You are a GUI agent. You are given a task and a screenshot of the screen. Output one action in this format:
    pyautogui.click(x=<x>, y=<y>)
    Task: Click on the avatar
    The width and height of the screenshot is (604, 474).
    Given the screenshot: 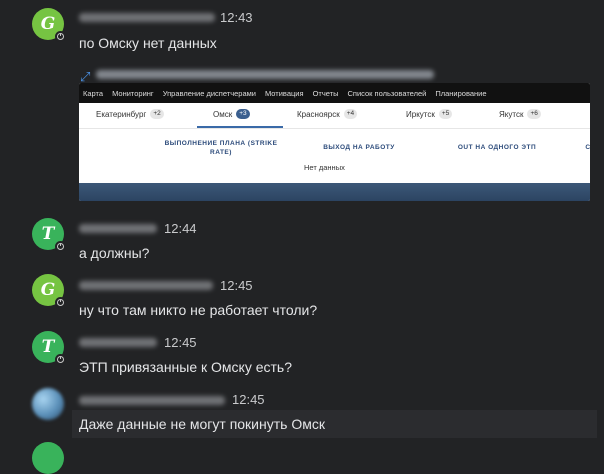 What is the action you would take?
    pyautogui.click(x=48, y=404)
    